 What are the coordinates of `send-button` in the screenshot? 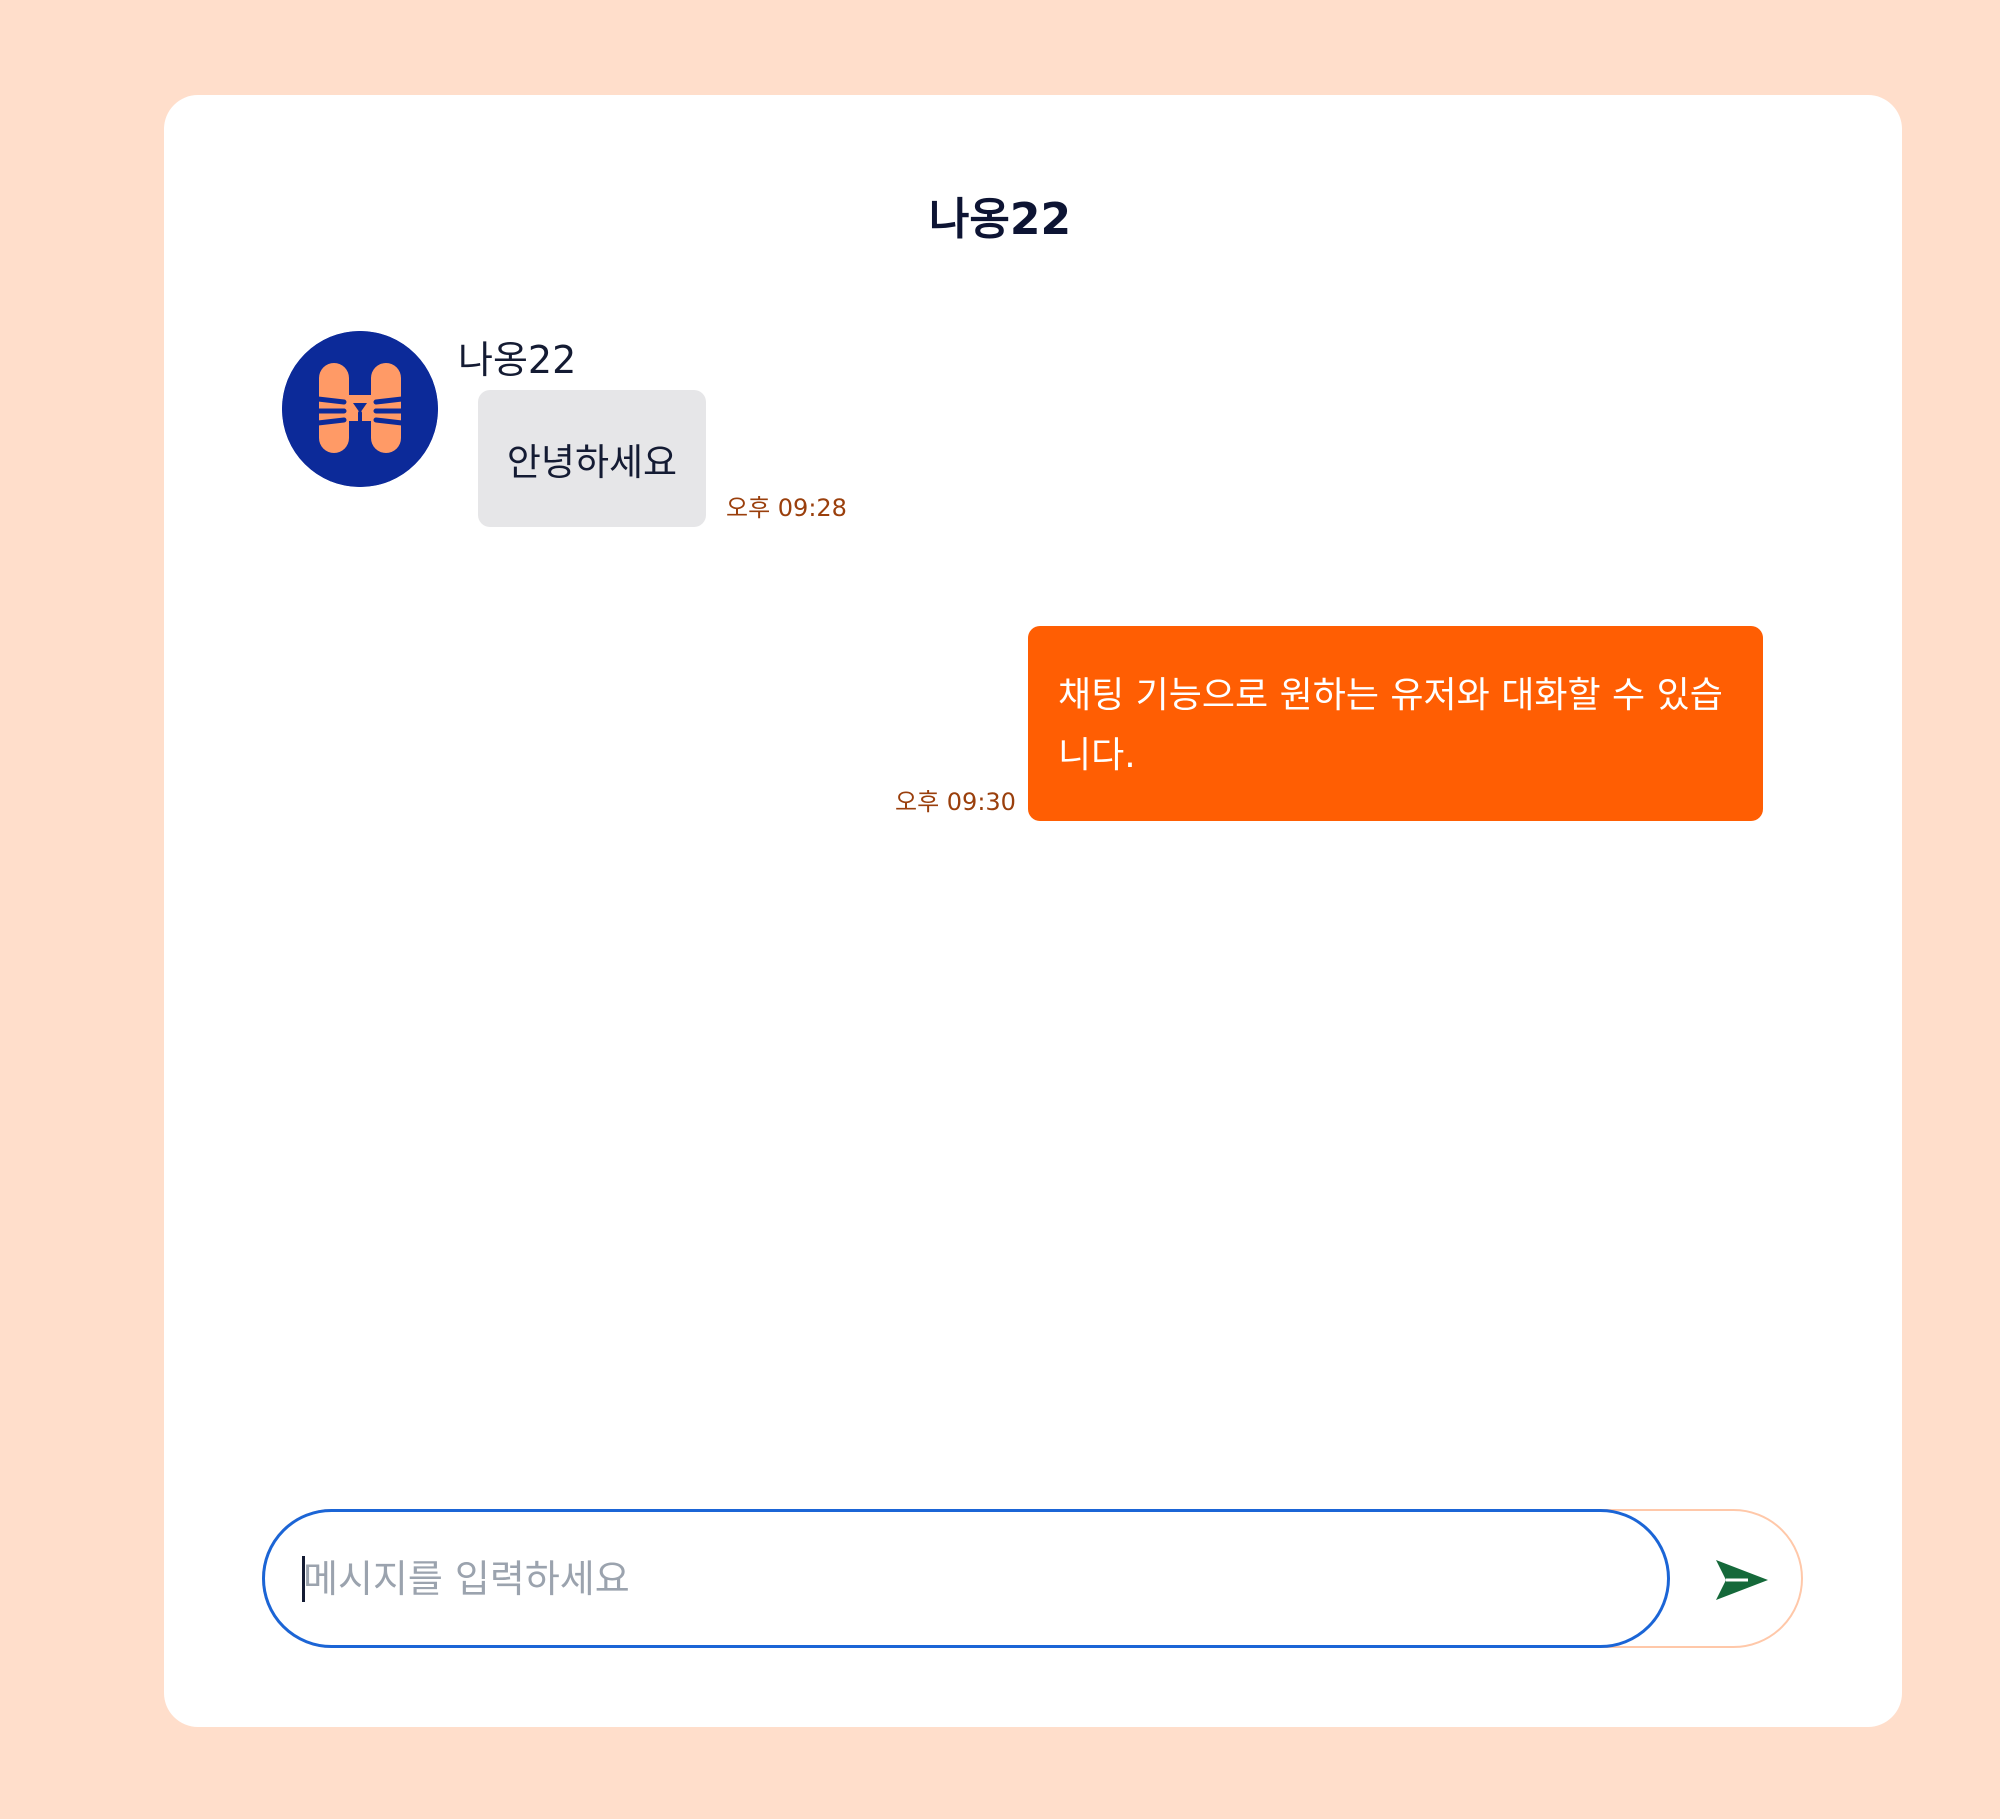 It's located at (1740, 1580).